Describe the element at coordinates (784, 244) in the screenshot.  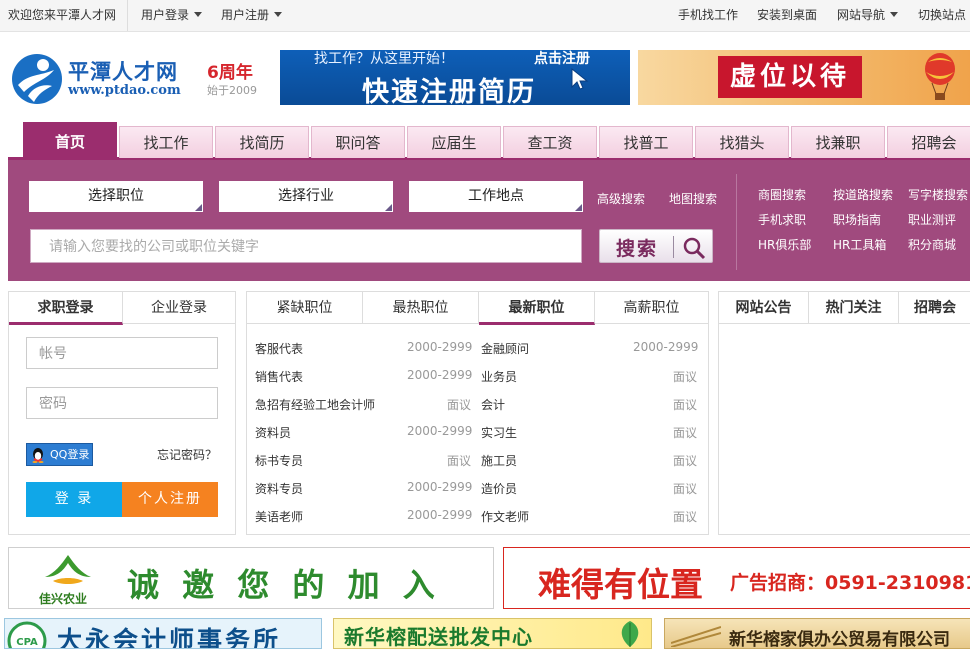
I see `quick-link-hr-club: HR俱乐部` at that location.